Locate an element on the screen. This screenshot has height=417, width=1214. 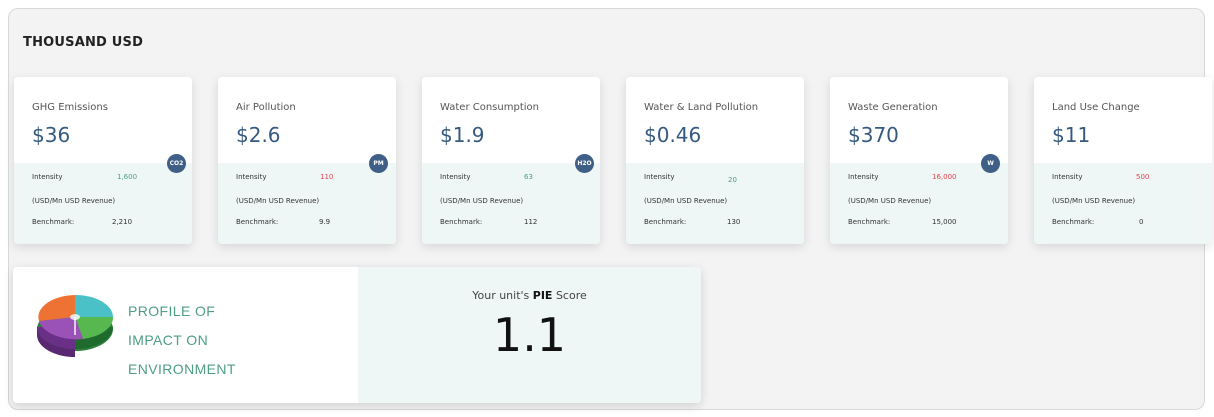
card-name: GHG Emissions is located at coordinates (70, 107).